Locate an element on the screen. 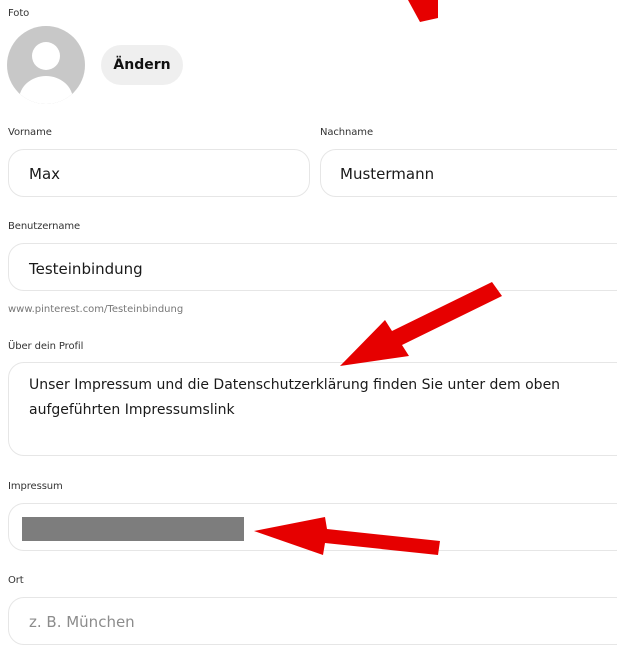 Image resolution: width=617 pixels, height=645 pixels. arrow-bio-icon is located at coordinates (421, 324).